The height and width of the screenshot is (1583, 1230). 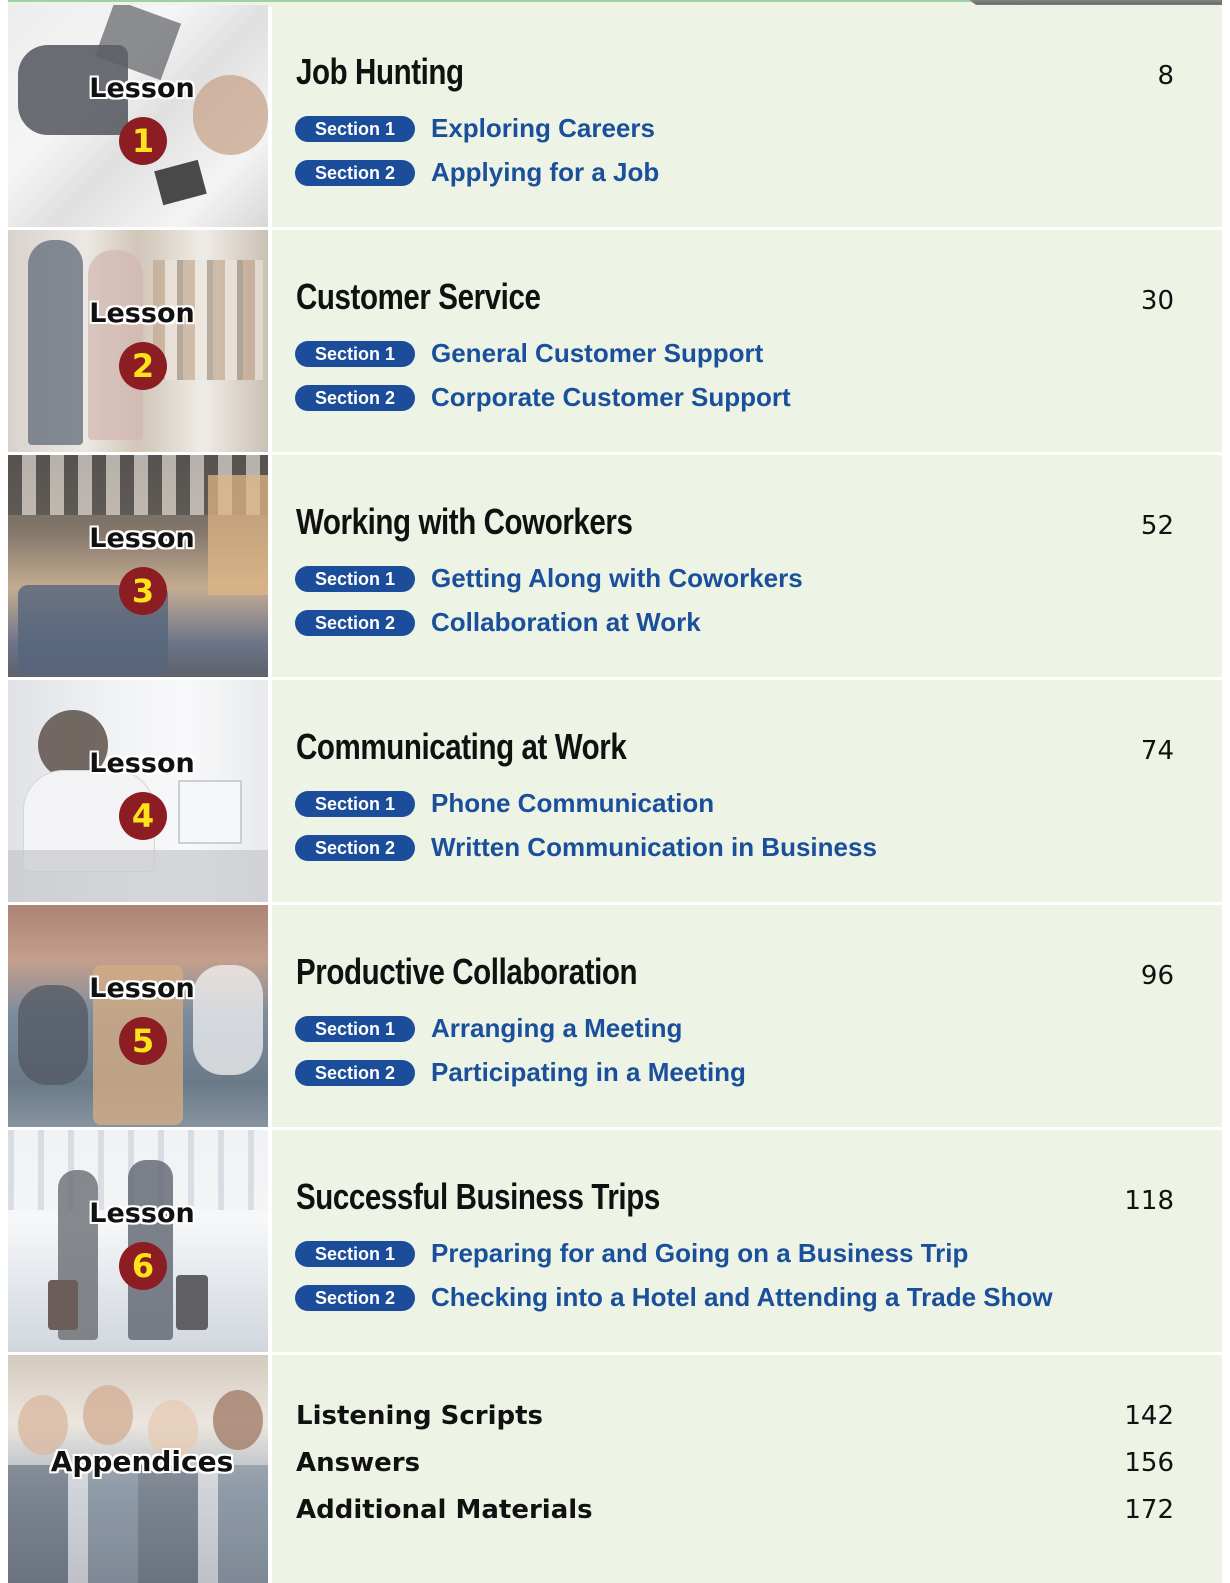 I want to click on lesson-title: Successful Business Trips, so click(x=478, y=1197).